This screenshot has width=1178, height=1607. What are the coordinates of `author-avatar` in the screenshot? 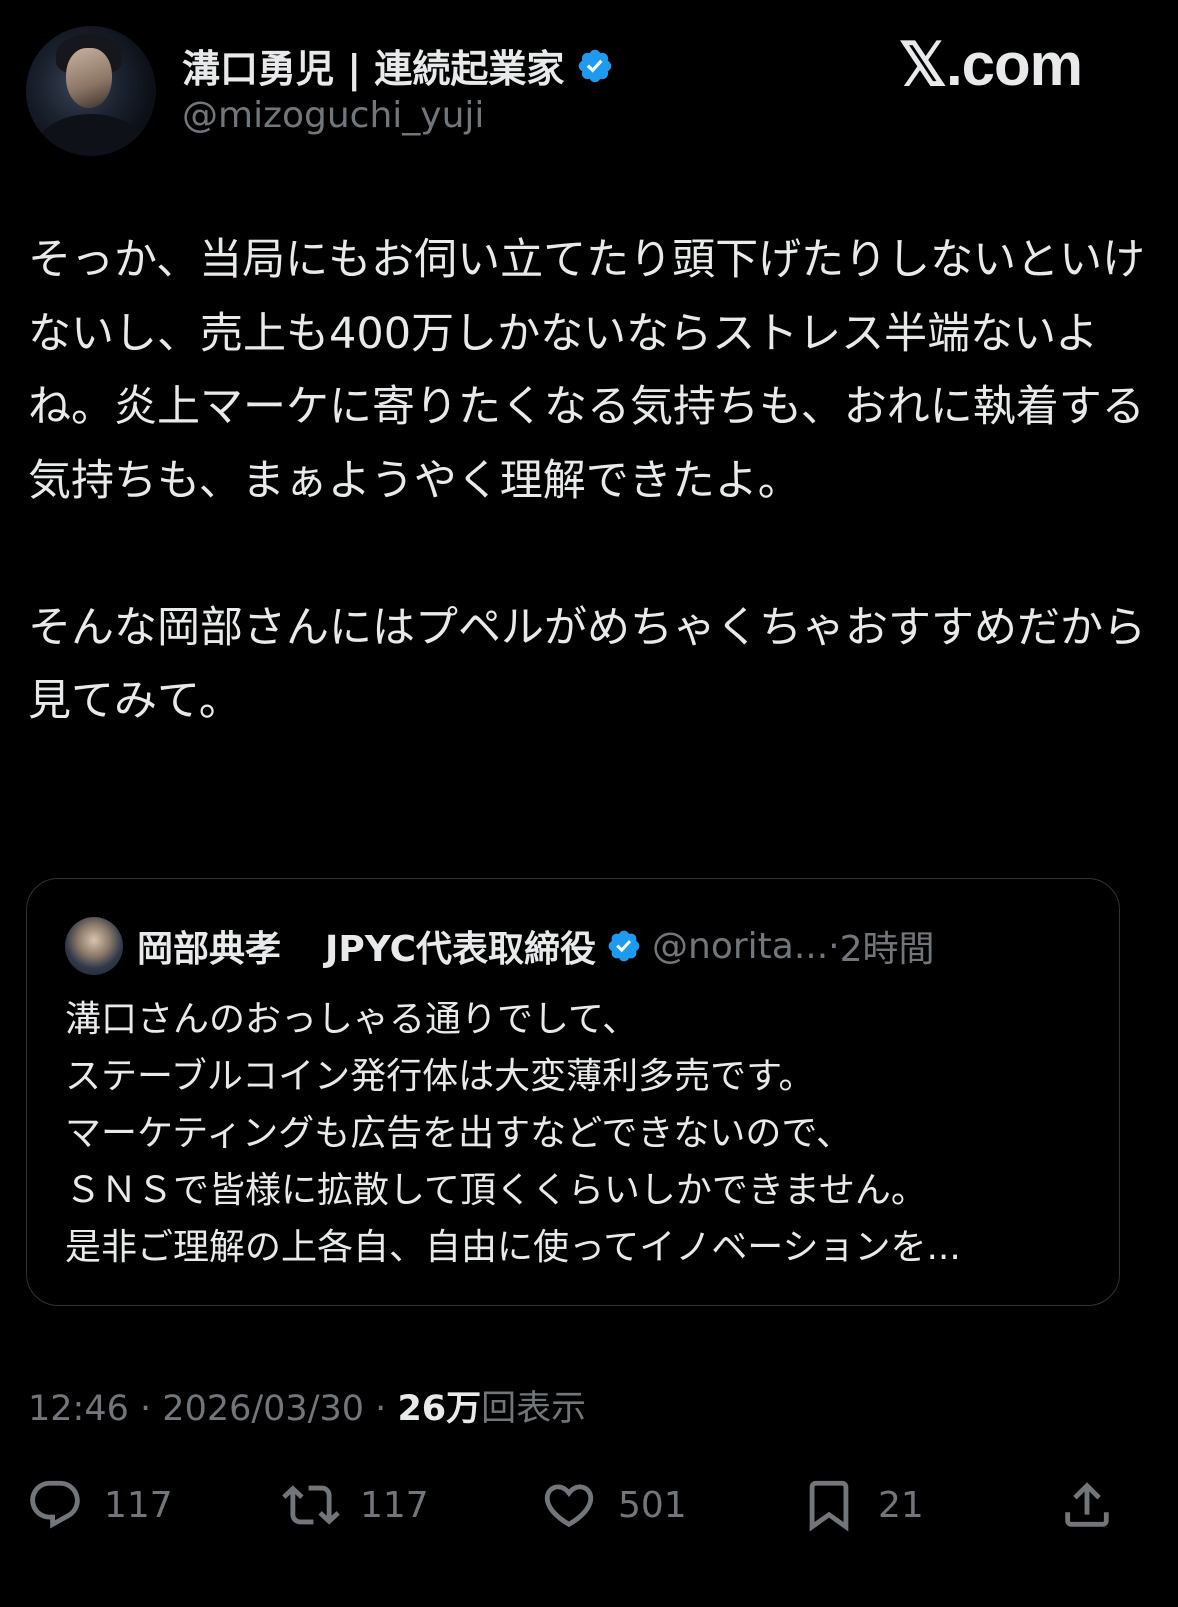 It's located at (91, 91).